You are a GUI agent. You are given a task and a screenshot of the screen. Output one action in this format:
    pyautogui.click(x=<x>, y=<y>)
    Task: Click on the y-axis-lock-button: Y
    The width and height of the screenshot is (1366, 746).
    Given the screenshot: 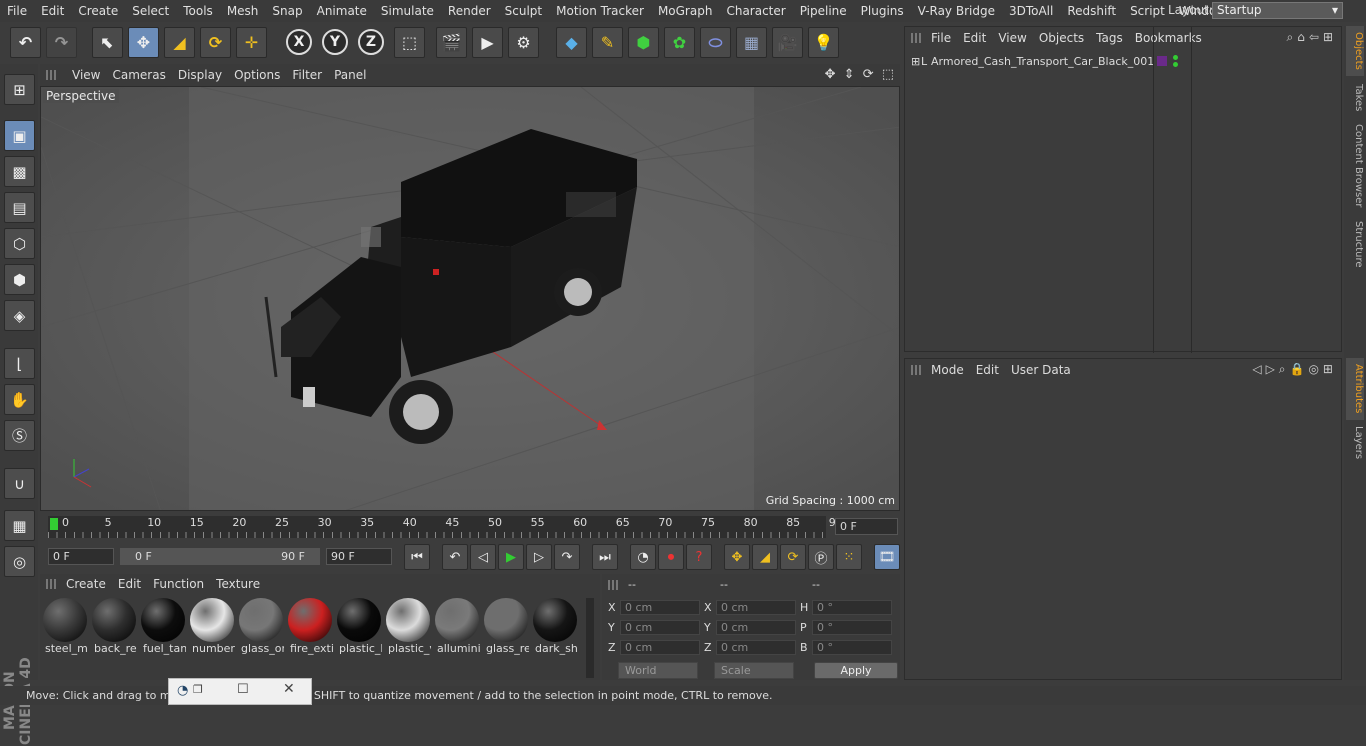 What is the action you would take?
    pyautogui.click(x=335, y=42)
    